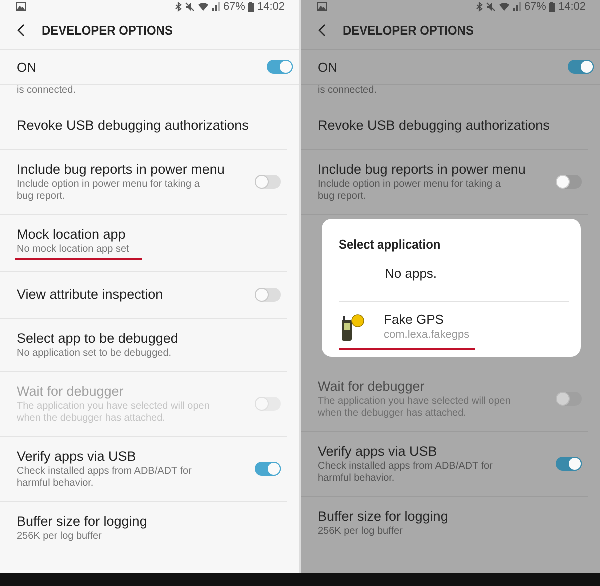 This screenshot has height=586, width=600. Describe the element at coordinates (97, 339) in the screenshot. I see `setting-title: Select app to be debugged` at that location.